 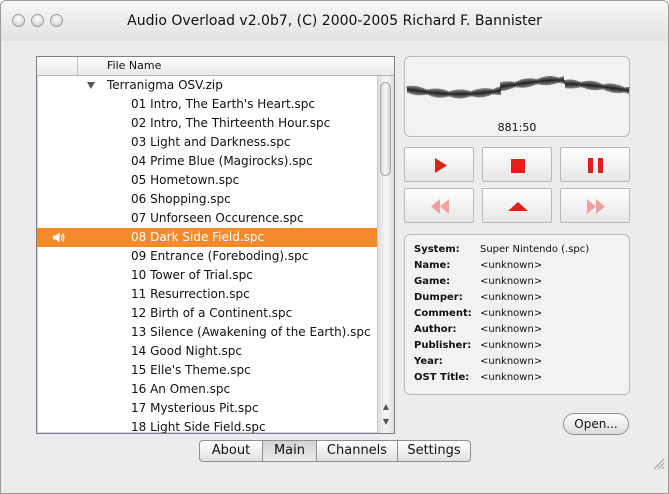 What do you see at coordinates (432, 265) in the screenshot?
I see `info-label: Name:` at bounding box center [432, 265].